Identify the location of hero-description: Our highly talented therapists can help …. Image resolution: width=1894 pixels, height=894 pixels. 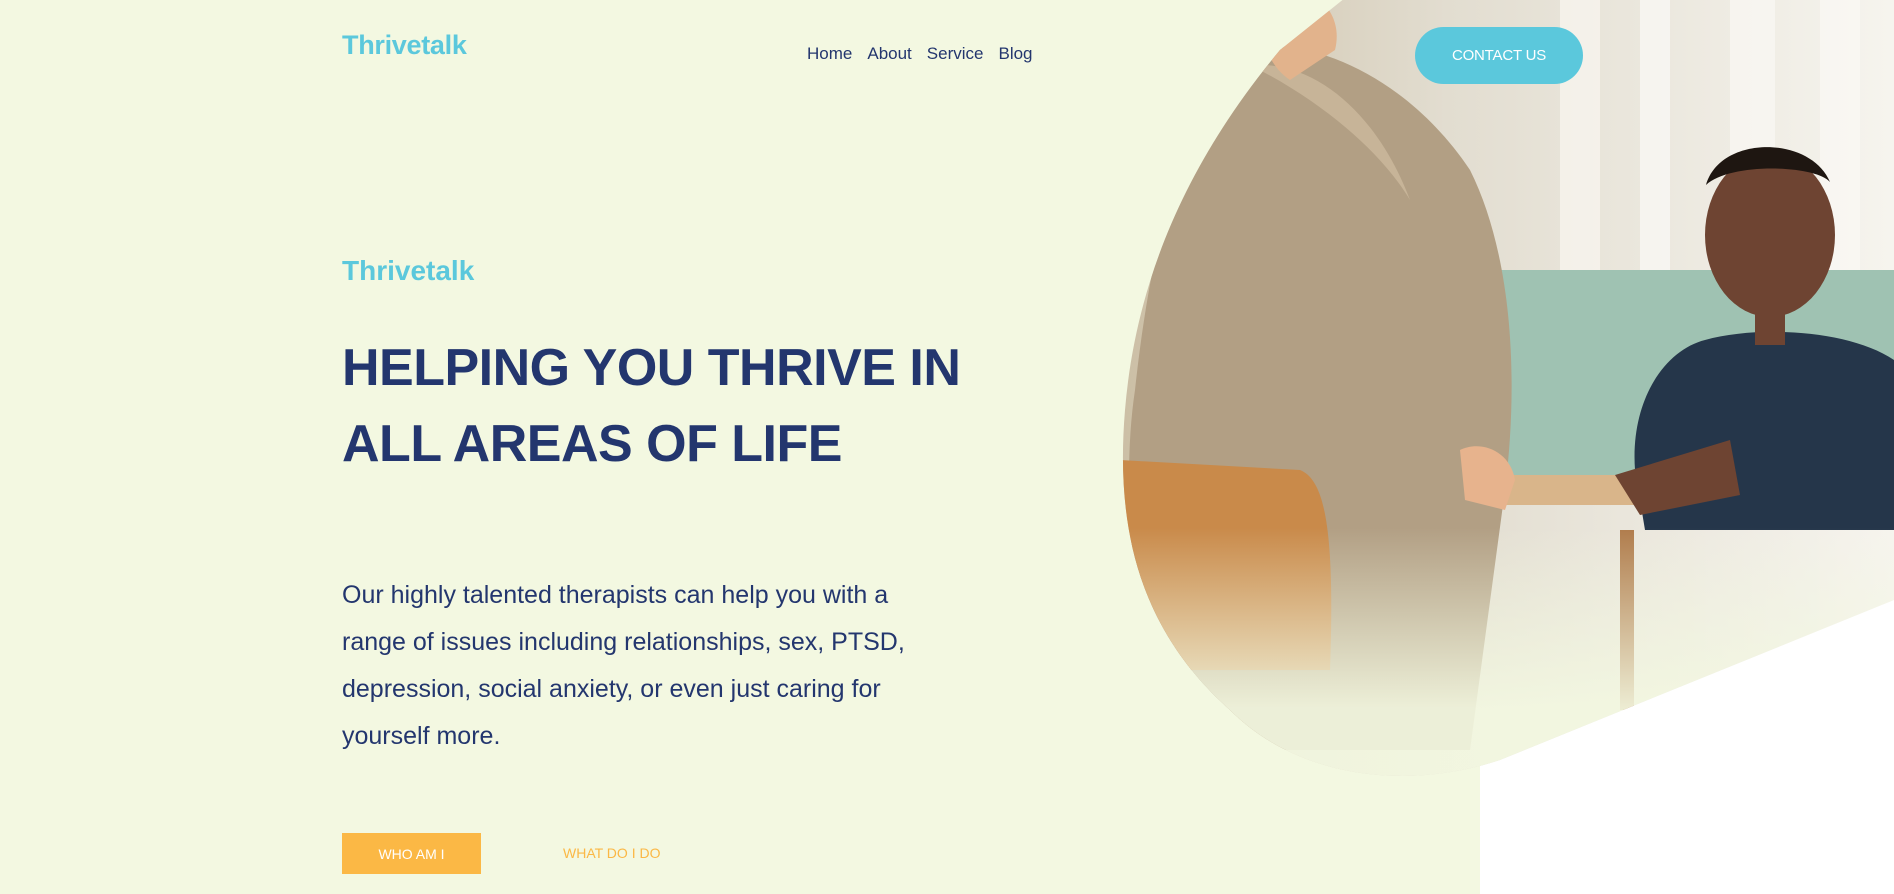
(623, 665).